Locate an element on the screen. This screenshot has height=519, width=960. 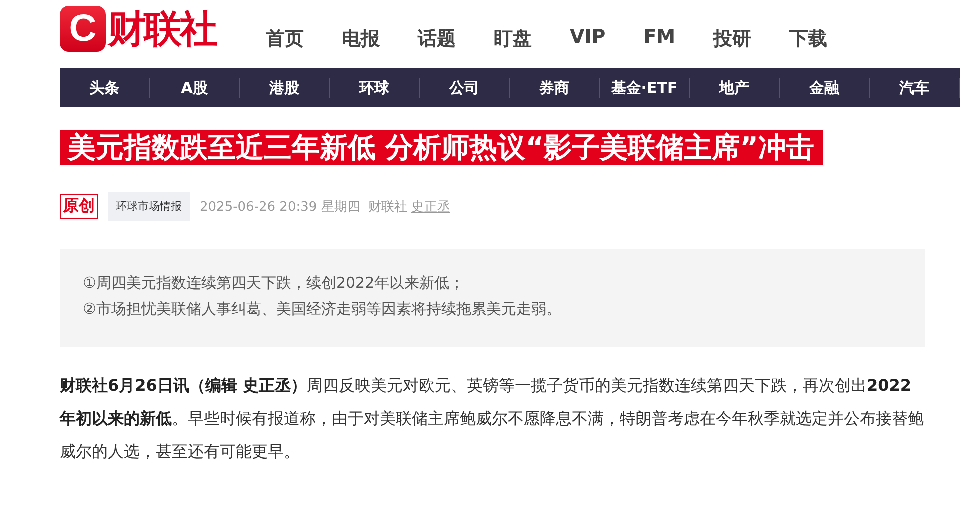
channel-link: 环球 is located at coordinates (375, 88).